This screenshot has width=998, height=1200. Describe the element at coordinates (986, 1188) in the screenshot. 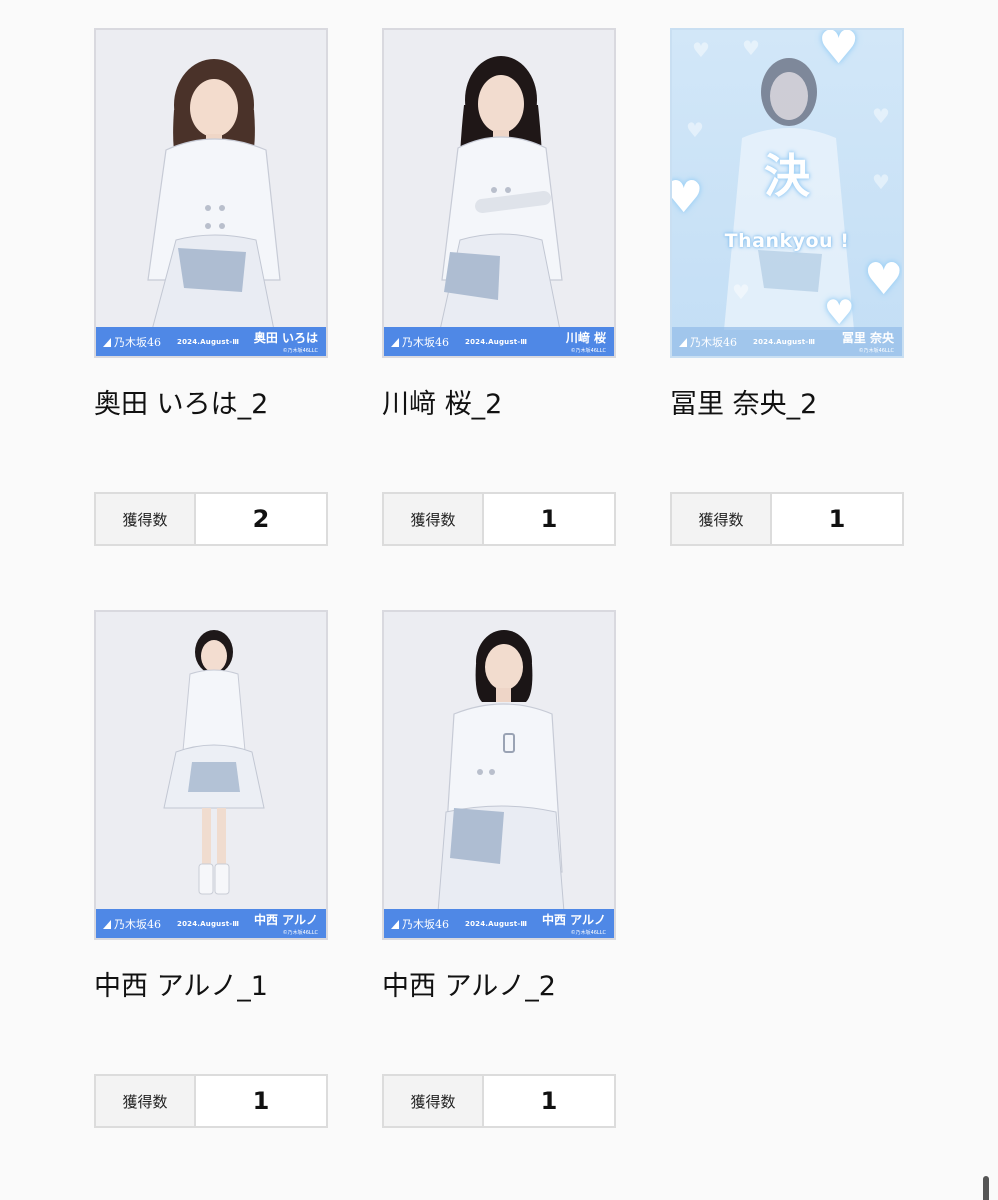

I see `scrollbar-thumb` at that location.